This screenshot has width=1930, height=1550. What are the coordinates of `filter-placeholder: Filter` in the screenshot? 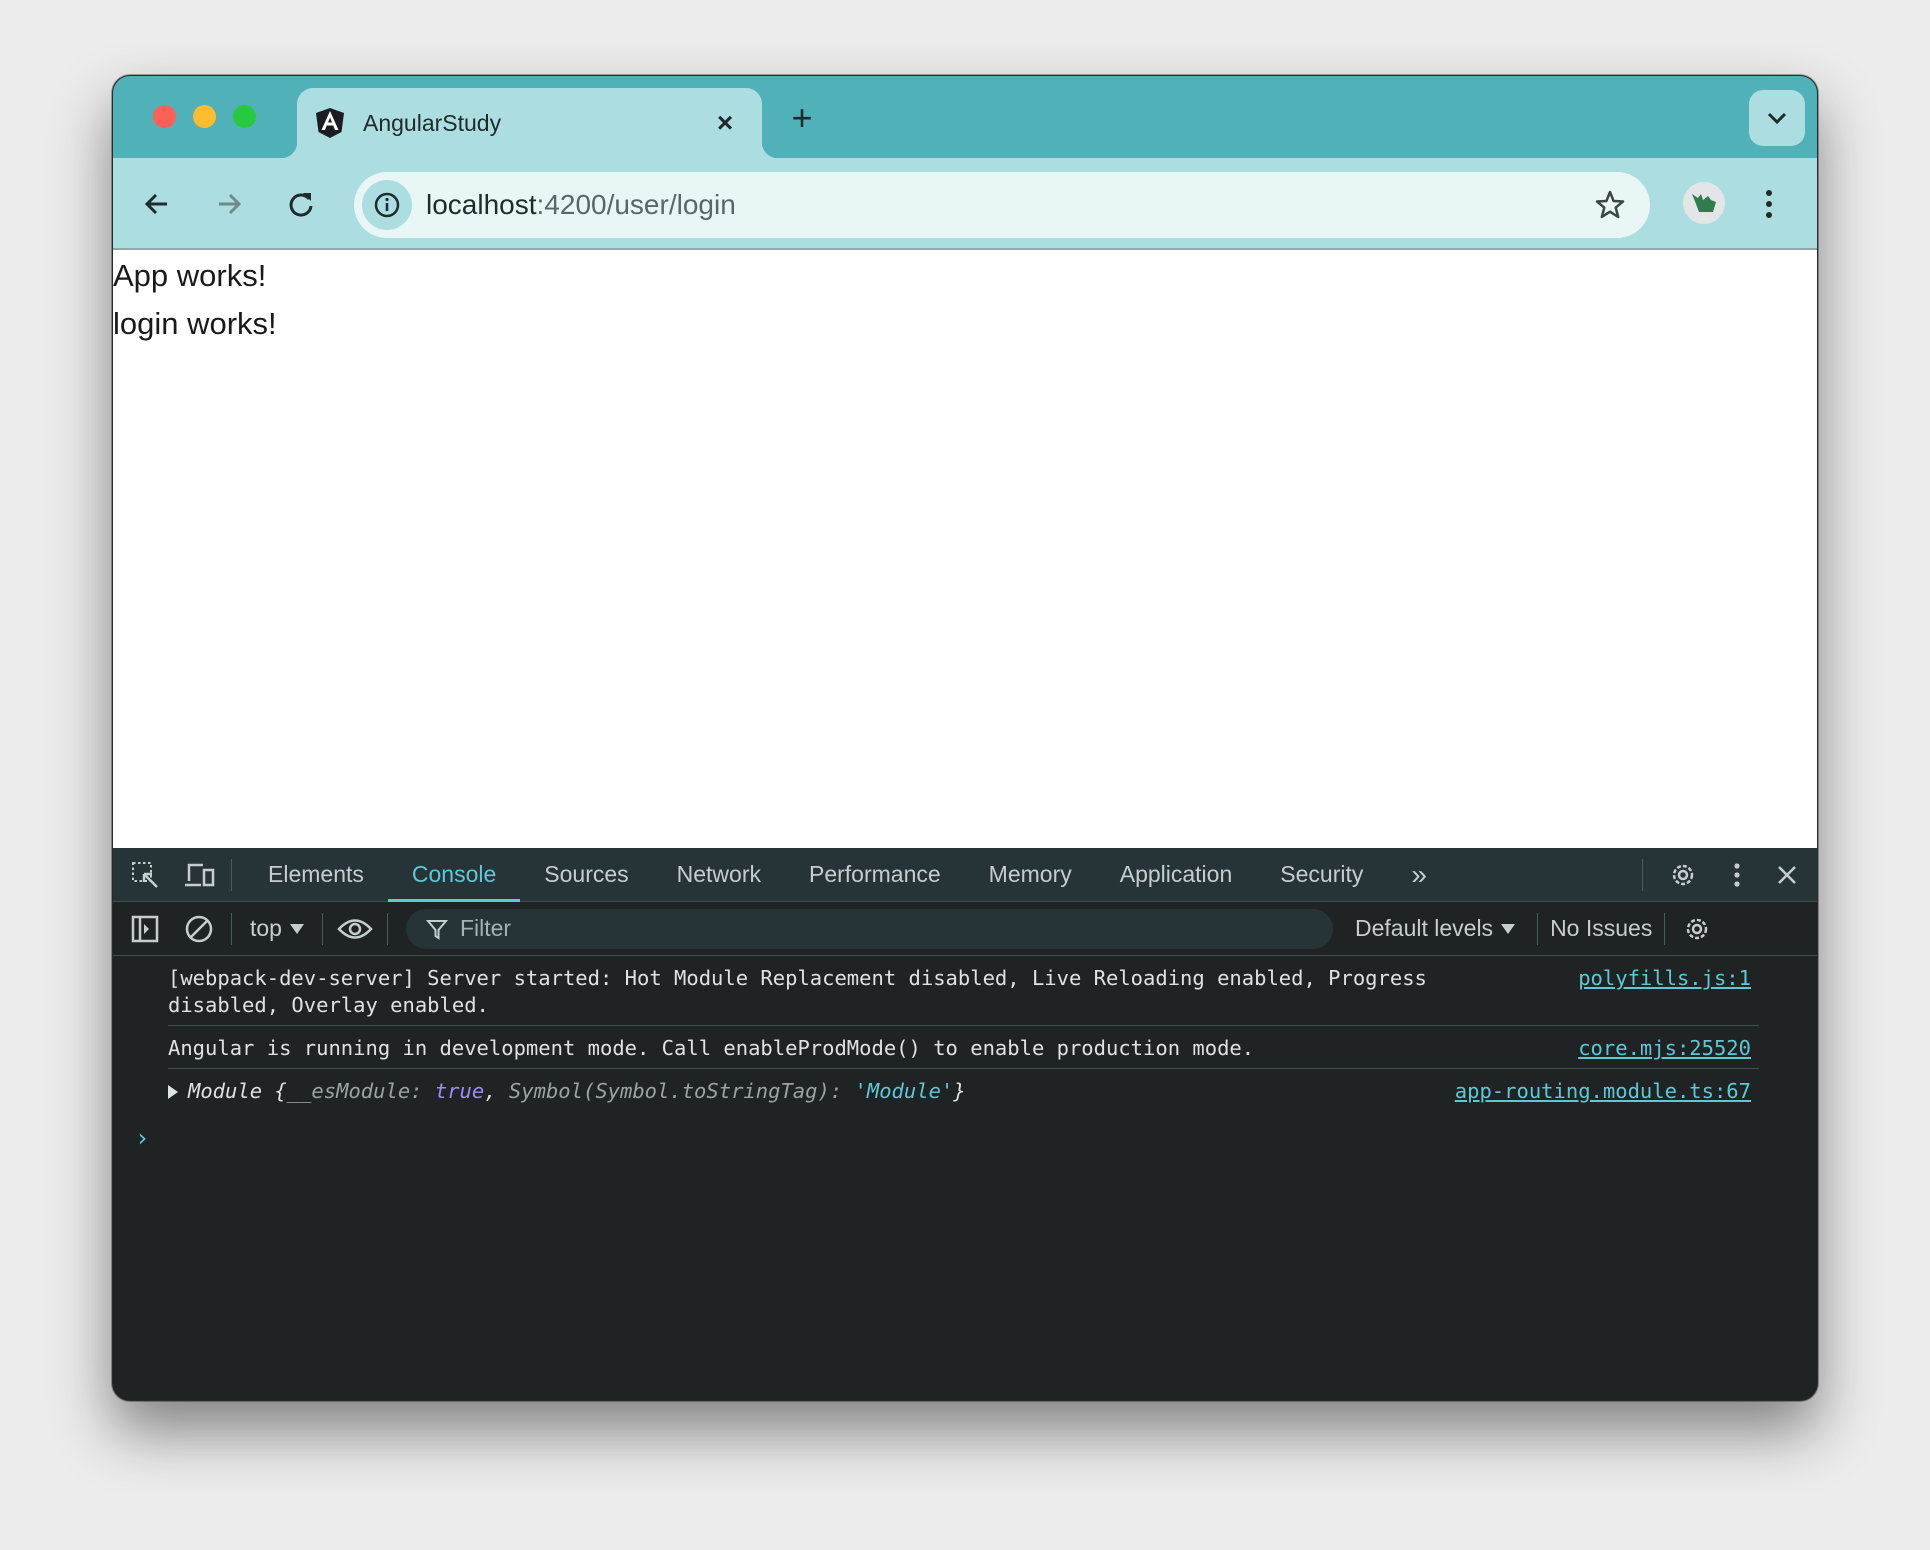 It's located at (485, 928).